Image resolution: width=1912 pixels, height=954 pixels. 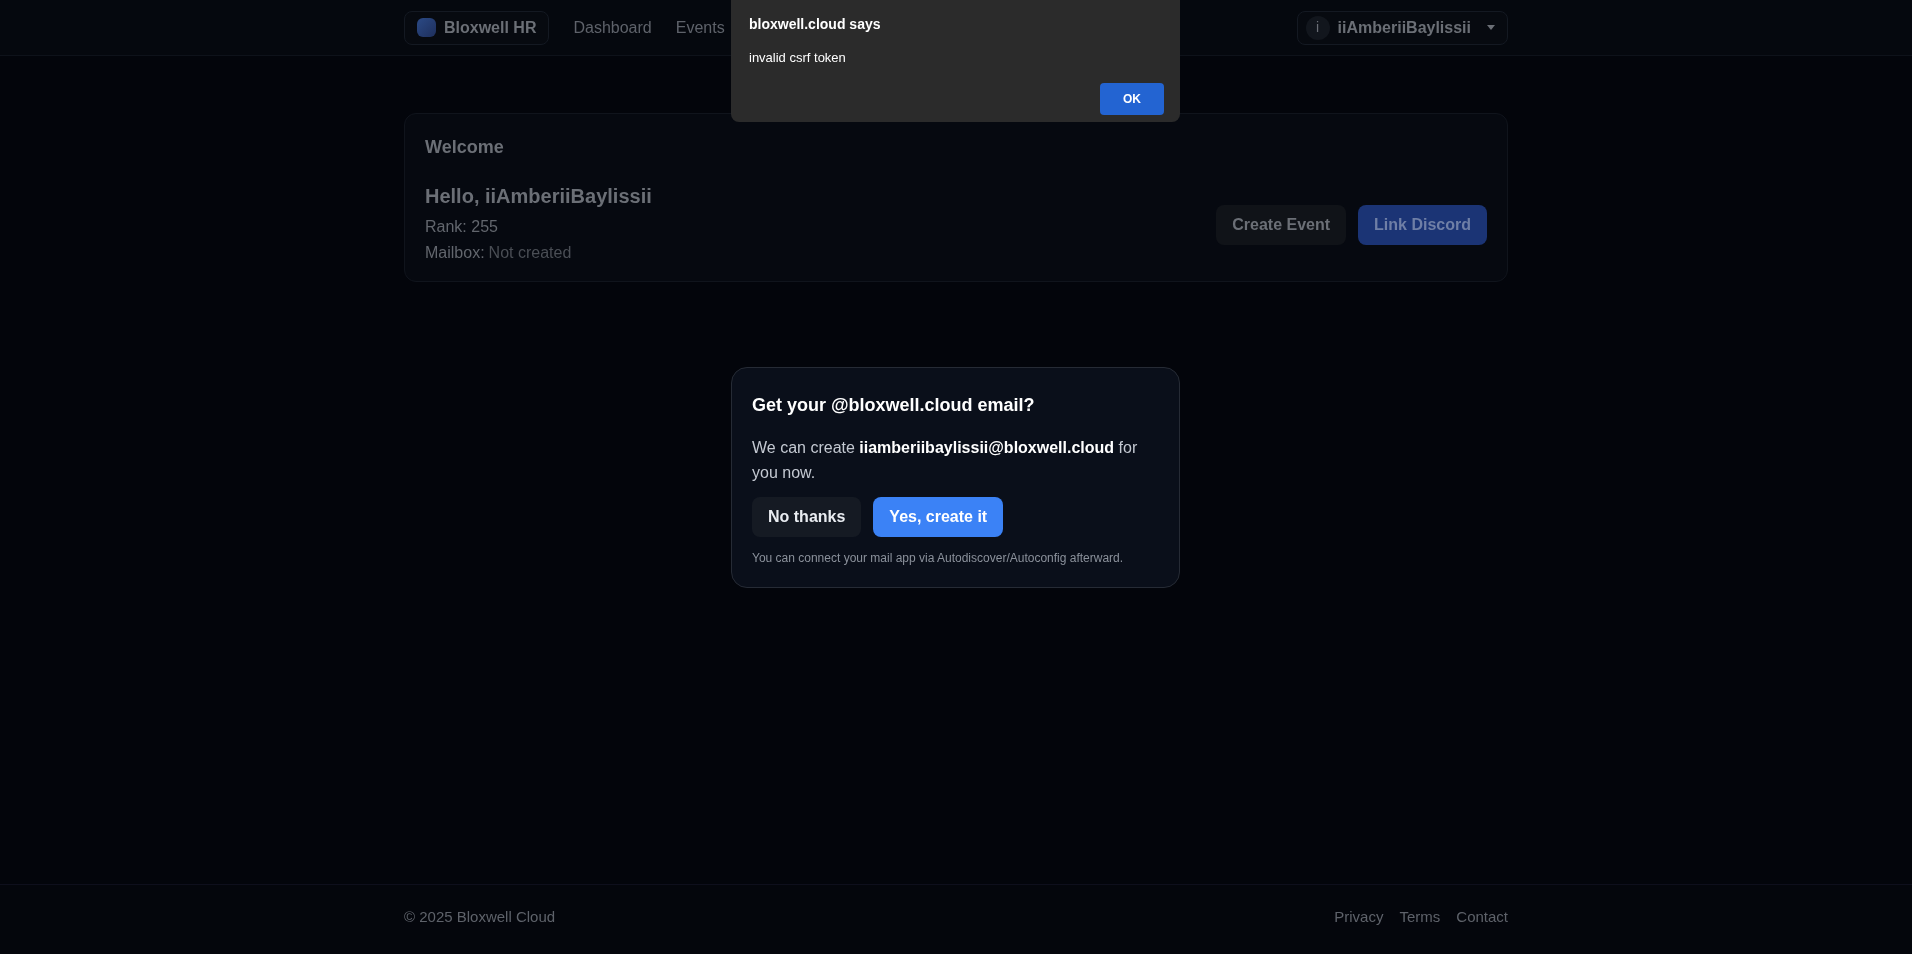 I want to click on ok-button: OK, so click(x=1132, y=98).